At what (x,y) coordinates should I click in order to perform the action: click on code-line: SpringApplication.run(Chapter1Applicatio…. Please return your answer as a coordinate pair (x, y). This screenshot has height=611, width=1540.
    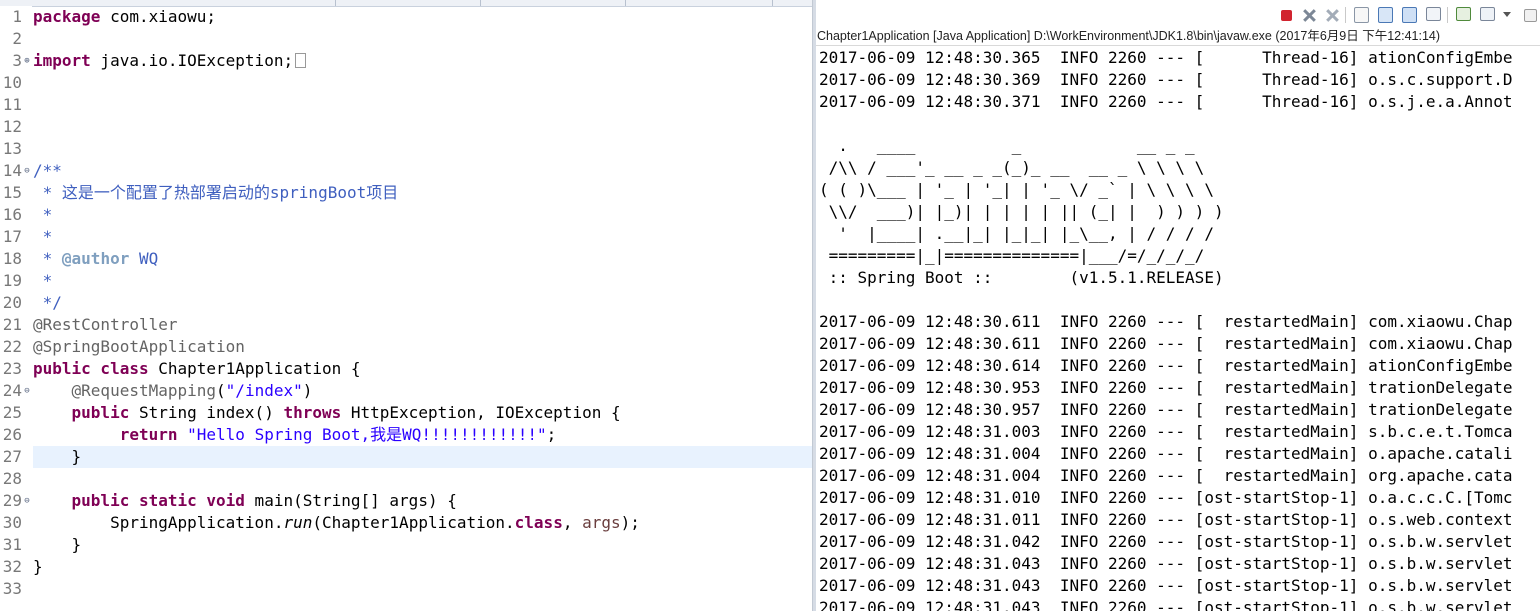
    Looking at the image, I should click on (336, 523).